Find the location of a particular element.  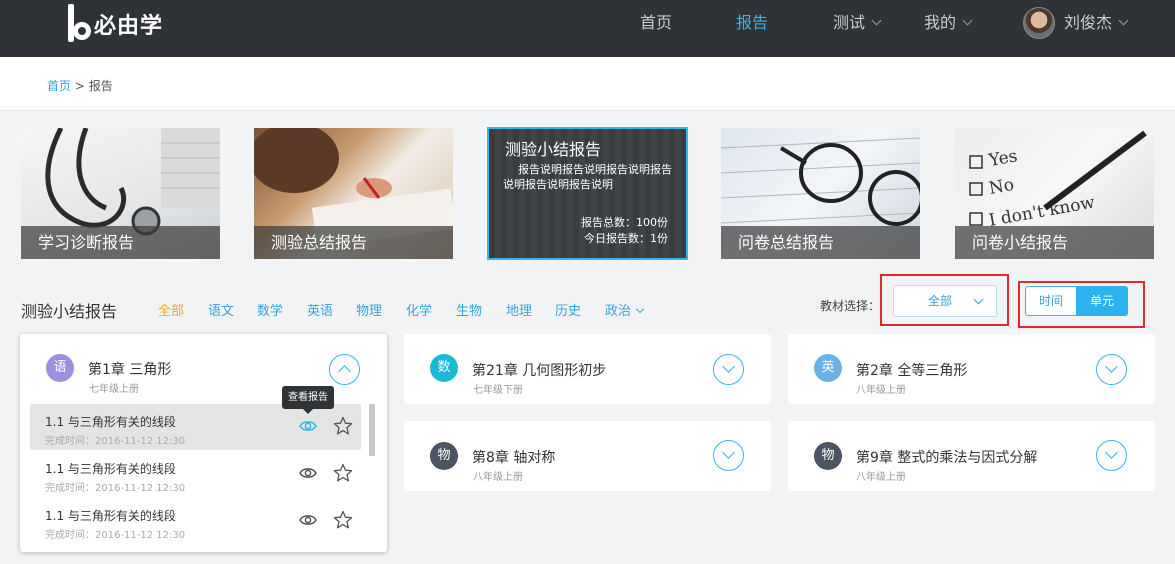

nav-item-report: 报告 is located at coordinates (752, 23).